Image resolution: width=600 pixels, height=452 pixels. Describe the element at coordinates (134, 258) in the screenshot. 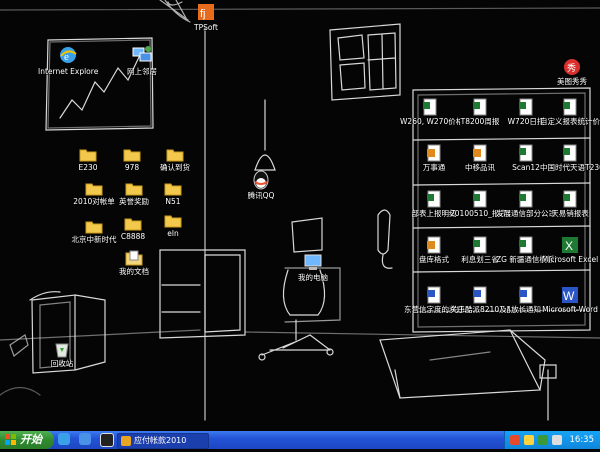

I see `my-documents-icon` at that location.